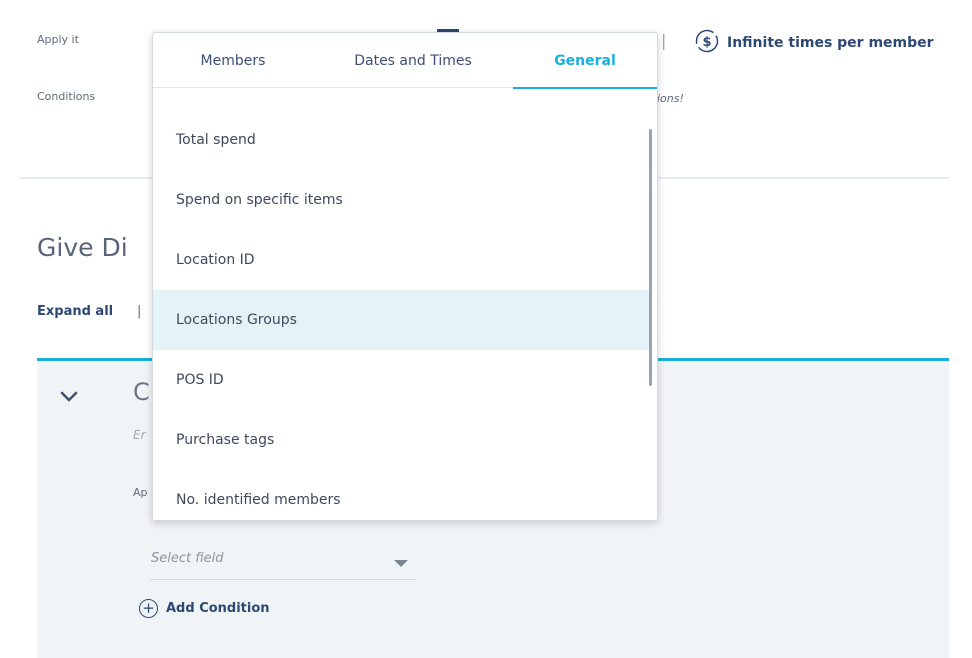  I want to click on tab-members: Members, so click(233, 60).